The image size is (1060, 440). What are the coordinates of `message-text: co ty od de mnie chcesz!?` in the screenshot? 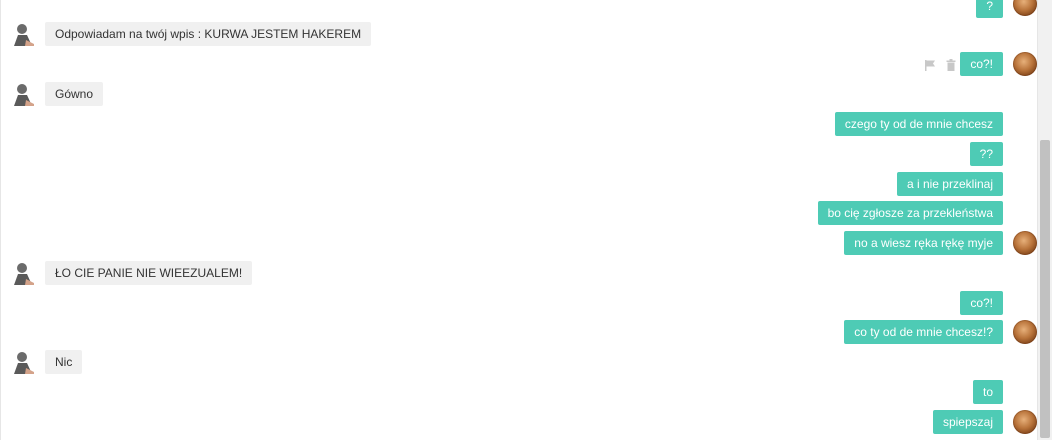 It's located at (923, 332).